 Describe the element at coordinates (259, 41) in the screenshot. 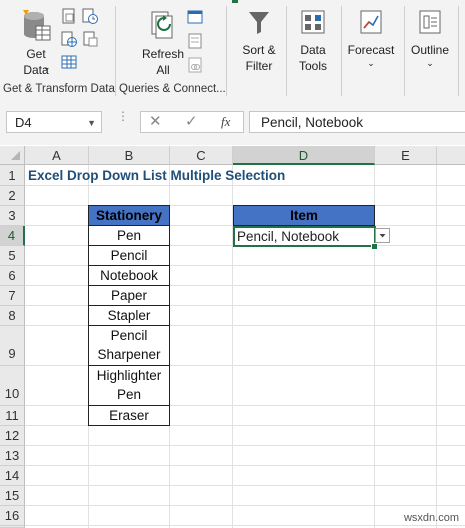

I see `sort-filter-button: Sort & Filter` at that location.